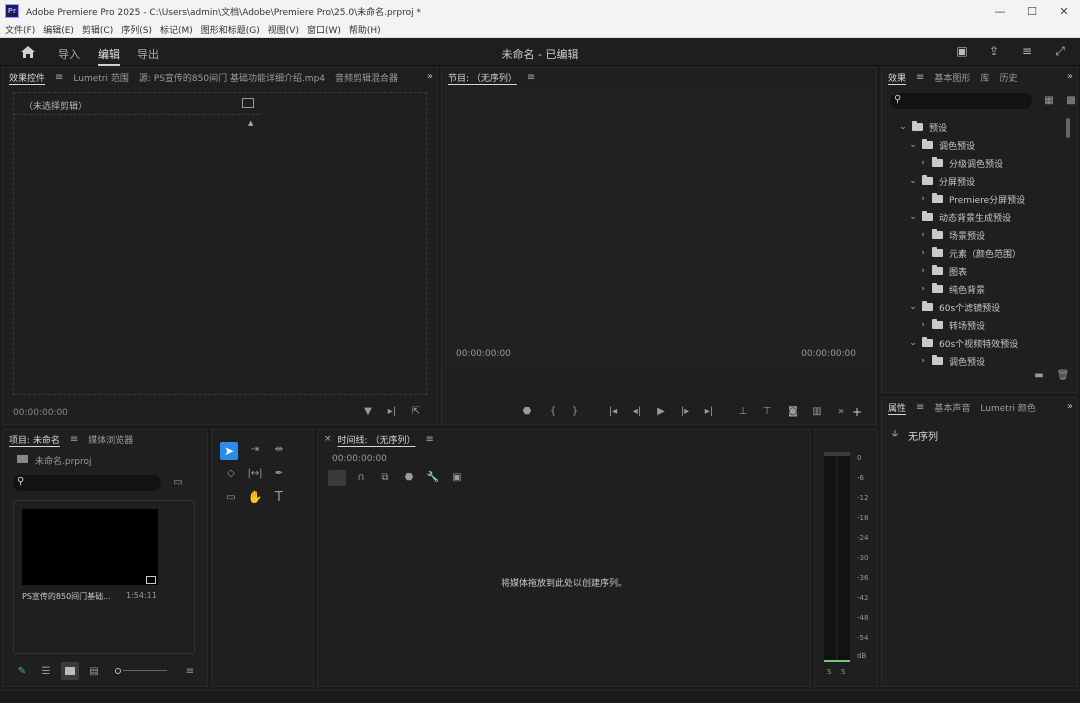 The height and width of the screenshot is (703, 1080). What do you see at coordinates (959, 217) in the screenshot?
I see `effects-tree-item: ⌄ 动态背景生成预设` at bounding box center [959, 217].